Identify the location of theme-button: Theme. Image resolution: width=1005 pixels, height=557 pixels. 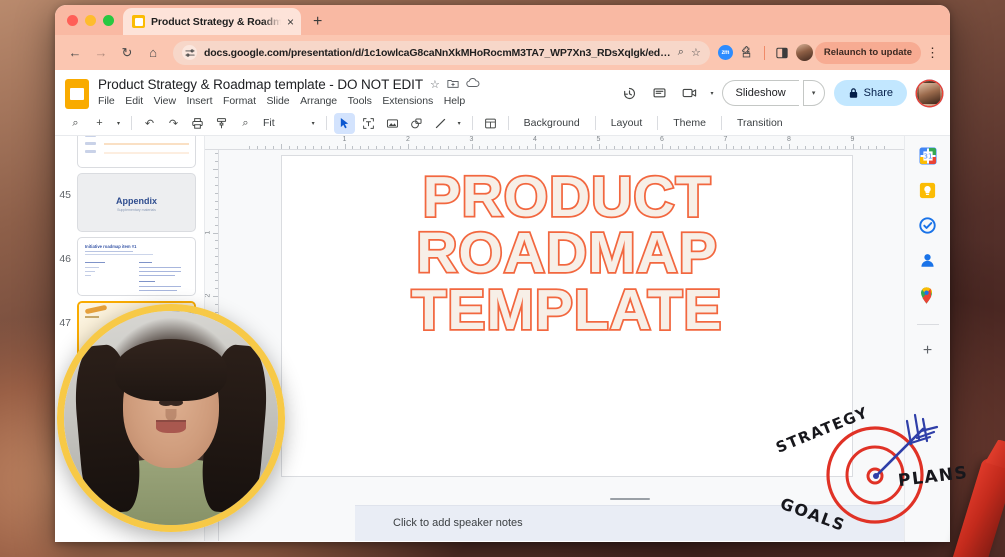
(689, 123).